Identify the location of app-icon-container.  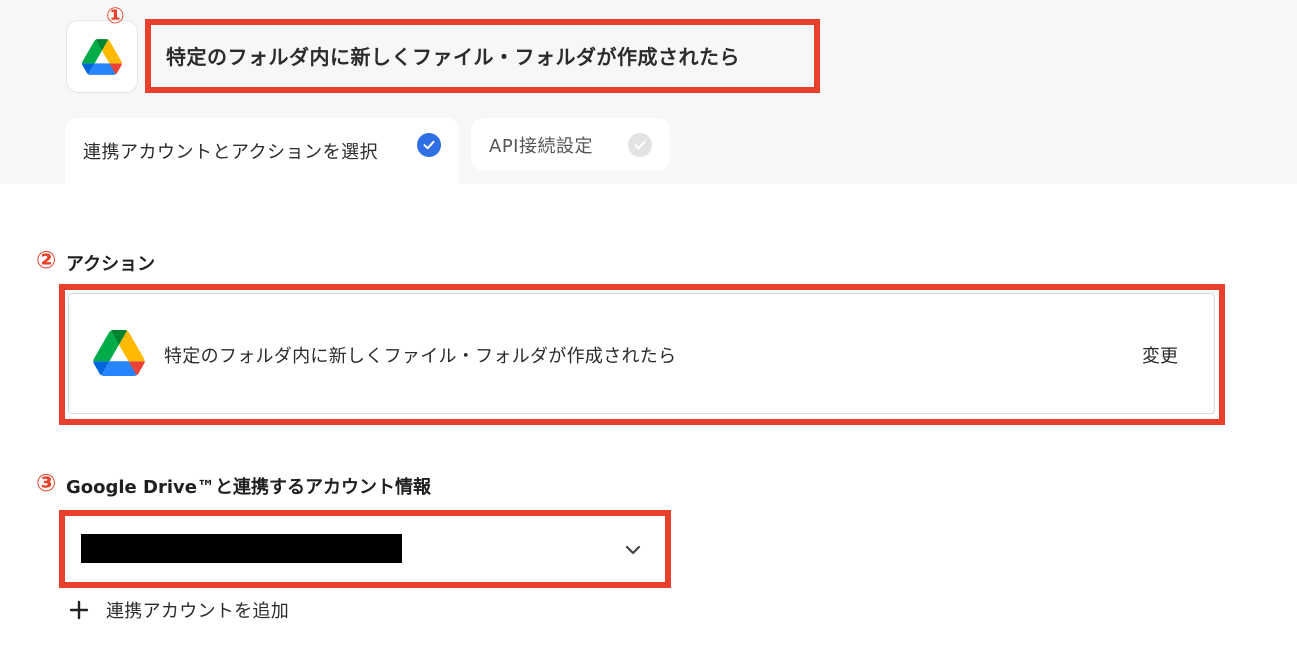
(102, 56).